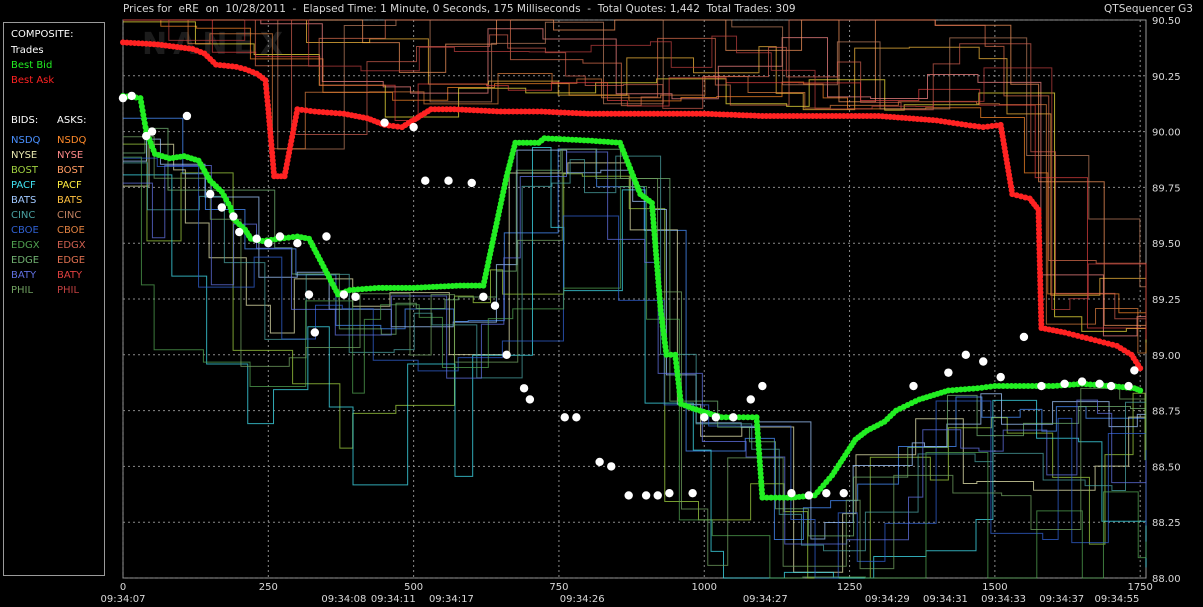 This screenshot has height=607, width=1203. What do you see at coordinates (1166, 467) in the screenshot?
I see `y-tick-label: 88.50` at bounding box center [1166, 467].